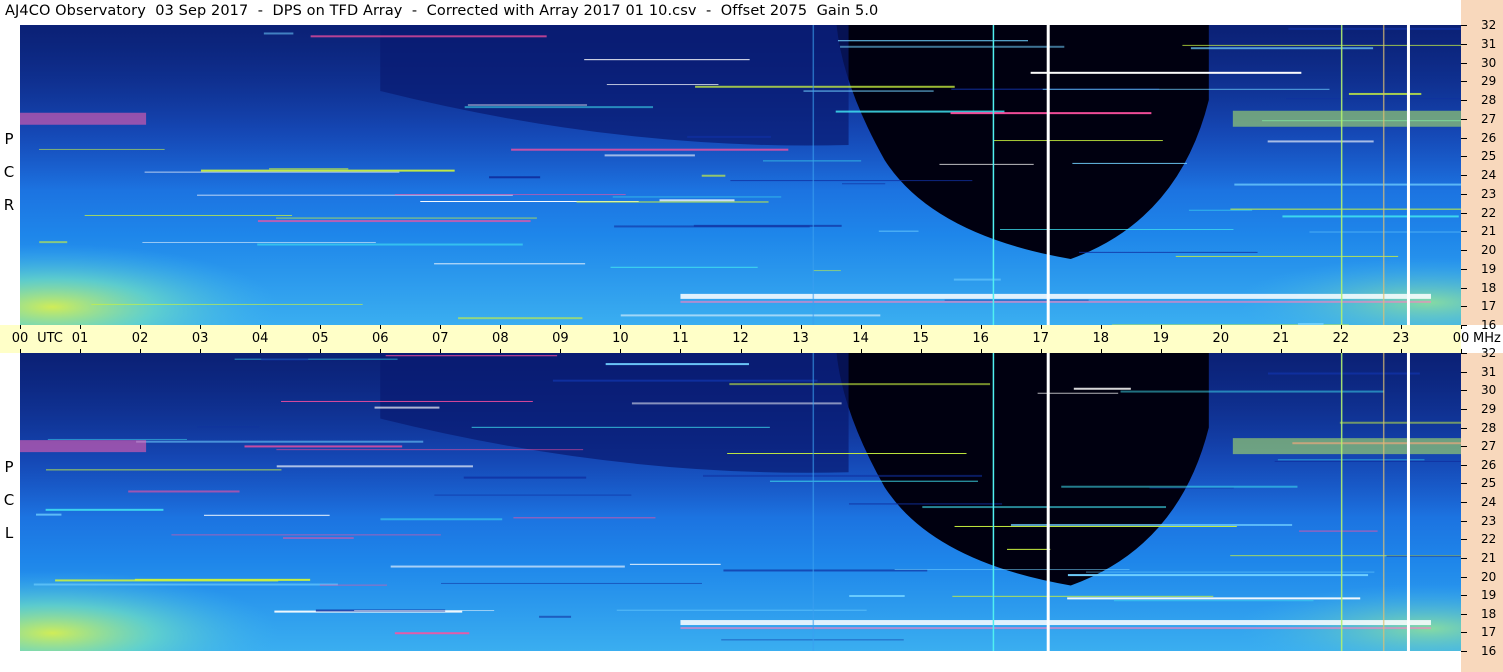  Describe the element at coordinates (9, 533) in the screenshot. I see `pol-char: L` at that location.